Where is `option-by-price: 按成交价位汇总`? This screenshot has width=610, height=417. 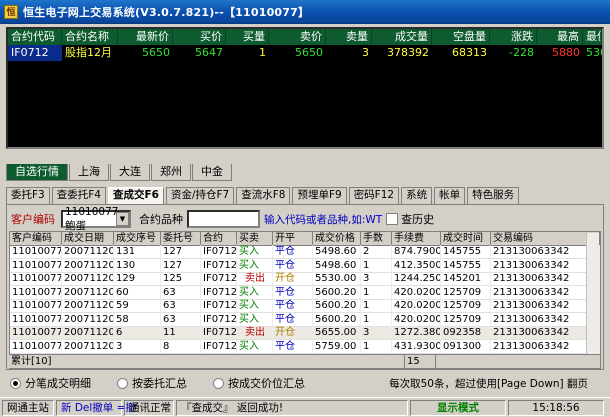
option-by-price: 按成交价位汇总 is located at coordinates (259, 383).